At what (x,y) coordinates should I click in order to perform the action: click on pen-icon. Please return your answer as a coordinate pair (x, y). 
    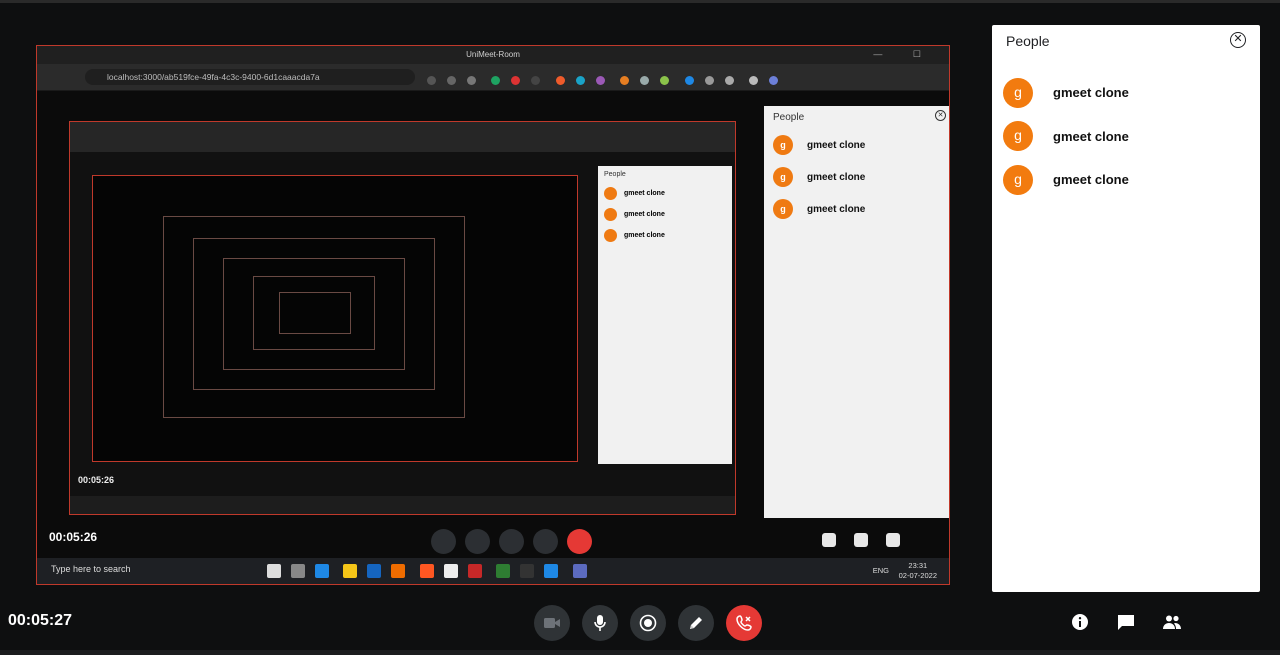
    Looking at the image, I should click on (696, 623).